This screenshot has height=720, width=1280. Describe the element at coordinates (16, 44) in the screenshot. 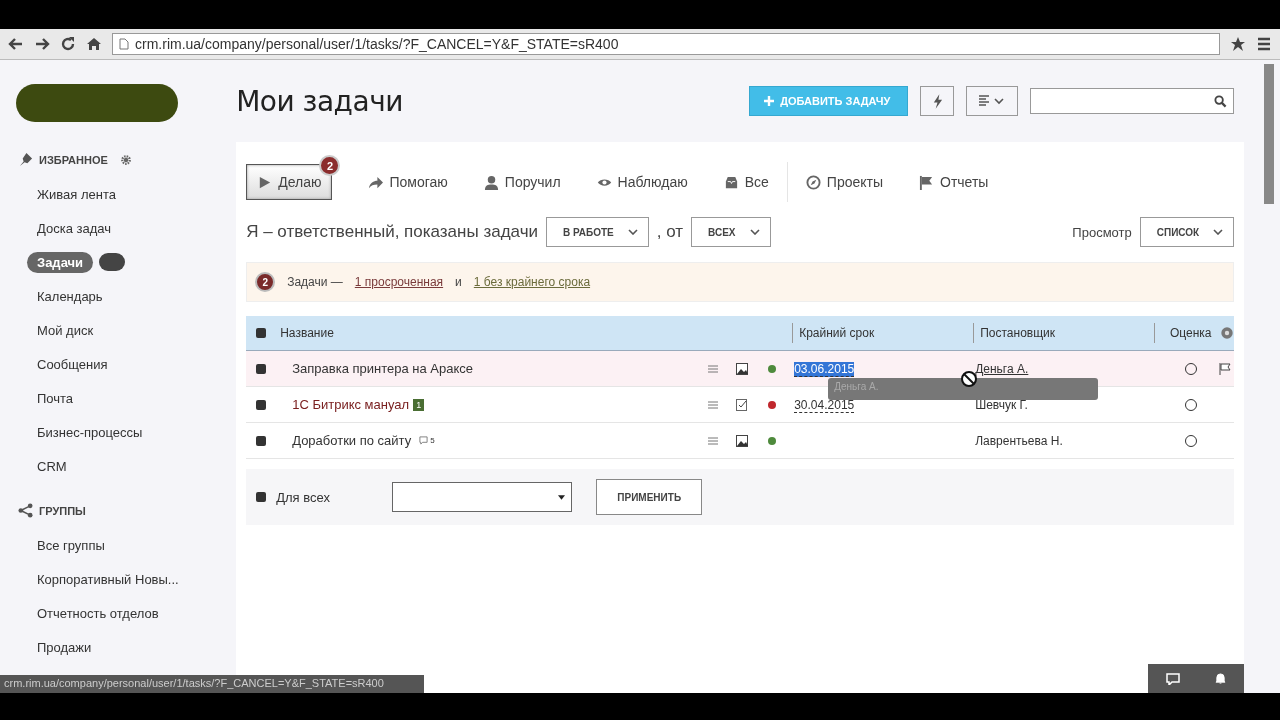

I see `back-icon` at that location.